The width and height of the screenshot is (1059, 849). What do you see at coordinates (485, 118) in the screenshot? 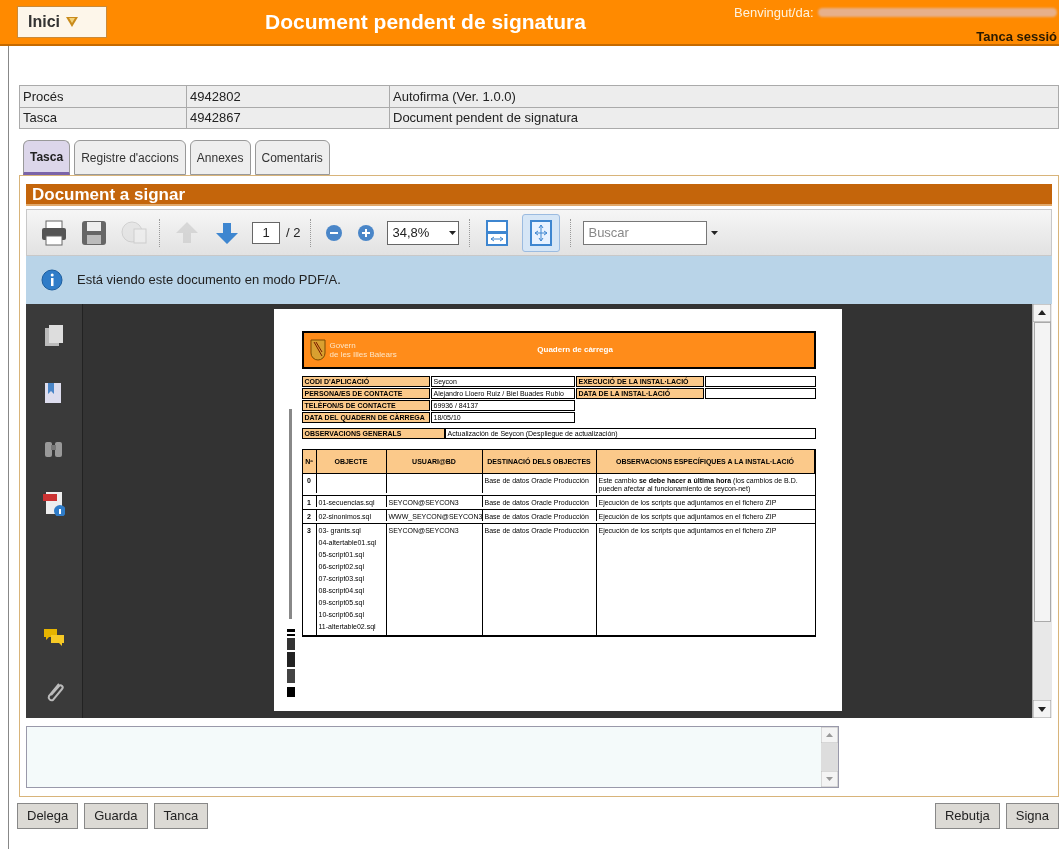
I see `field-value: Document pendent de signatura` at bounding box center [485, 118].